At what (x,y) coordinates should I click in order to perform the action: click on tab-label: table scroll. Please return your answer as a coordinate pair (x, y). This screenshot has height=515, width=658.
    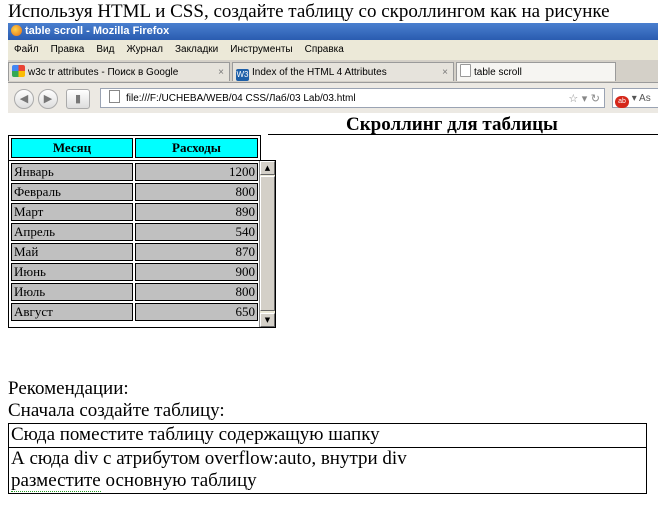
    Looking at the image, I should click on (498, 72).